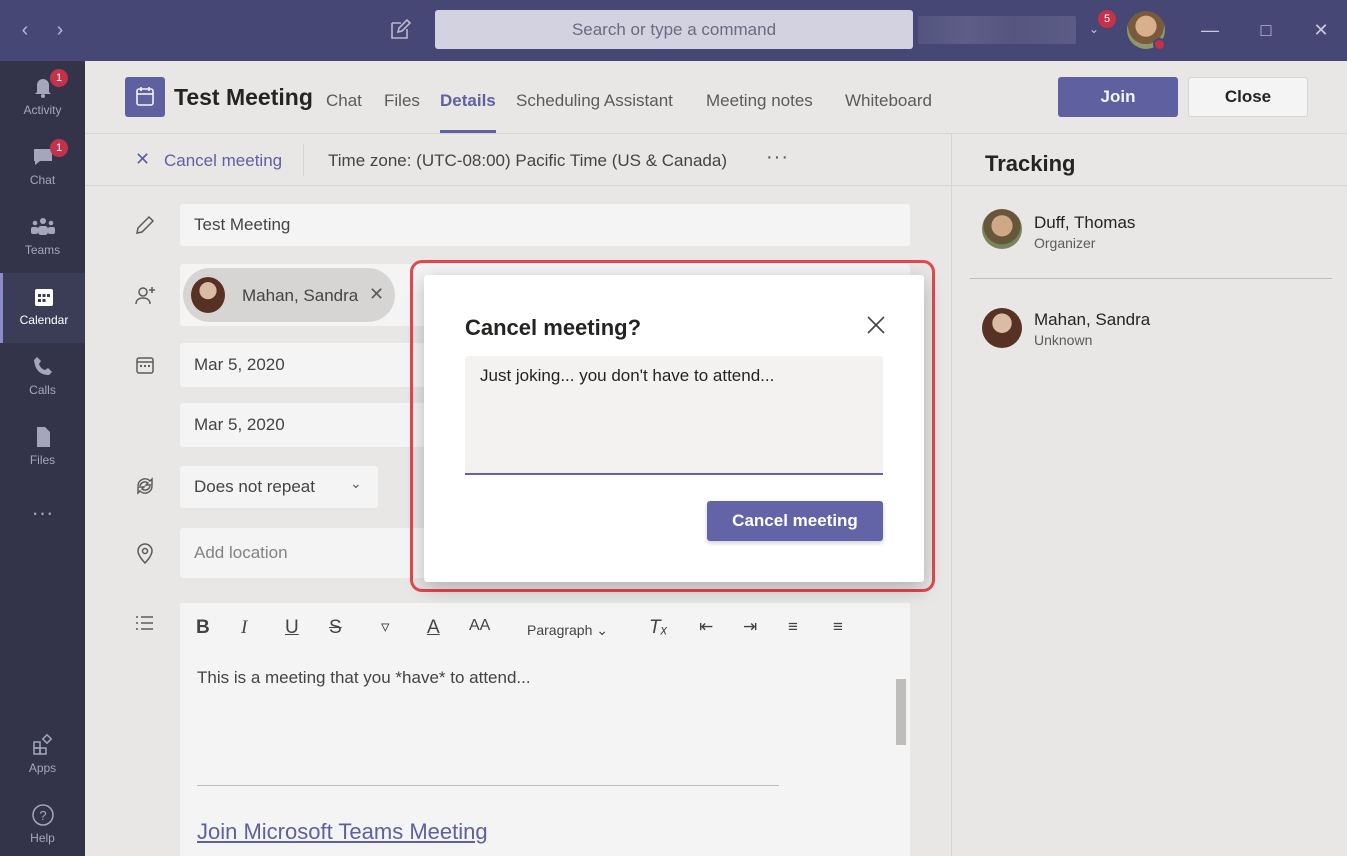 The height and width of the screenshot is (856, 1347). What do you see at coordinates (43, 437) in the screenshot?
I see `file-icon` at bounding box center [43, 437].